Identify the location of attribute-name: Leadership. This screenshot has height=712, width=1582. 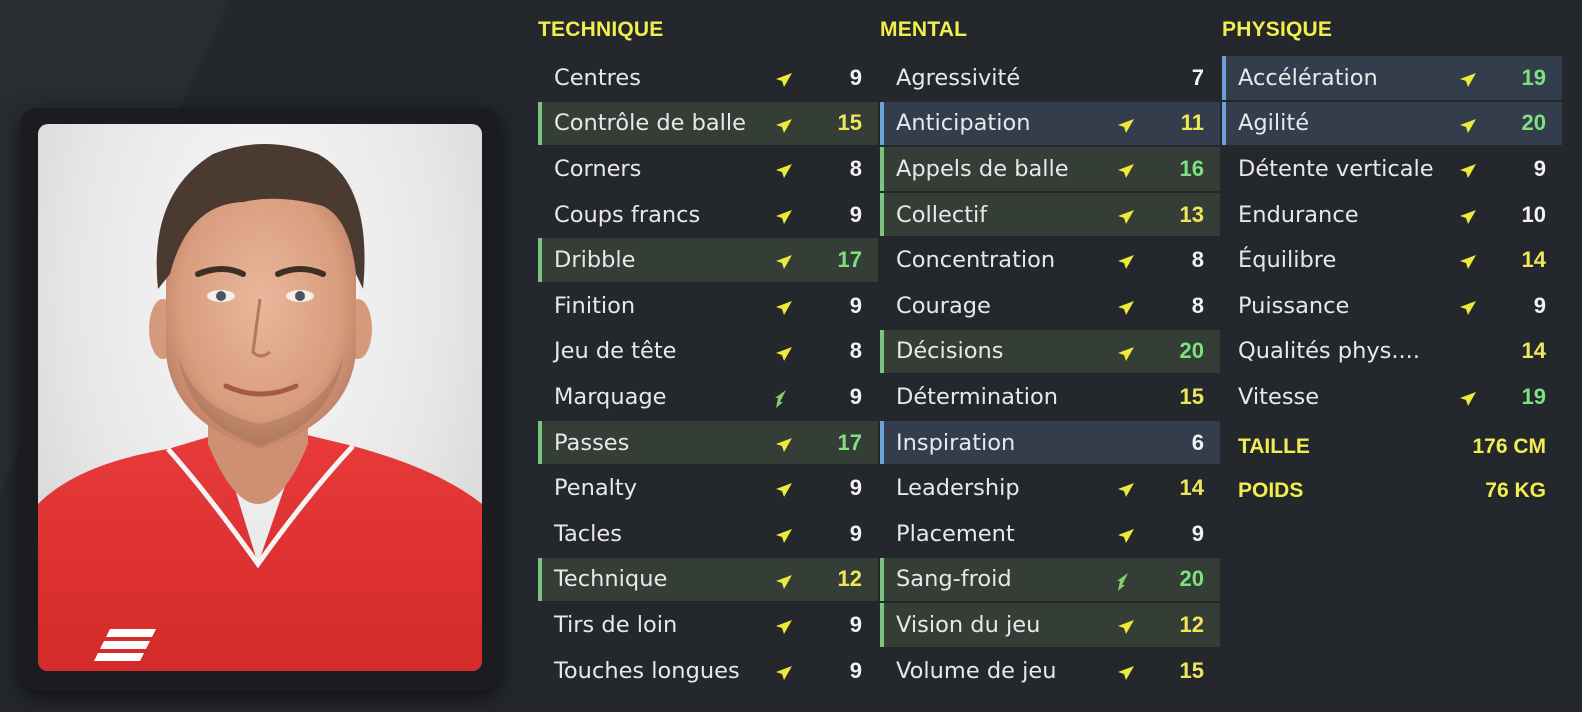
(958, 488).